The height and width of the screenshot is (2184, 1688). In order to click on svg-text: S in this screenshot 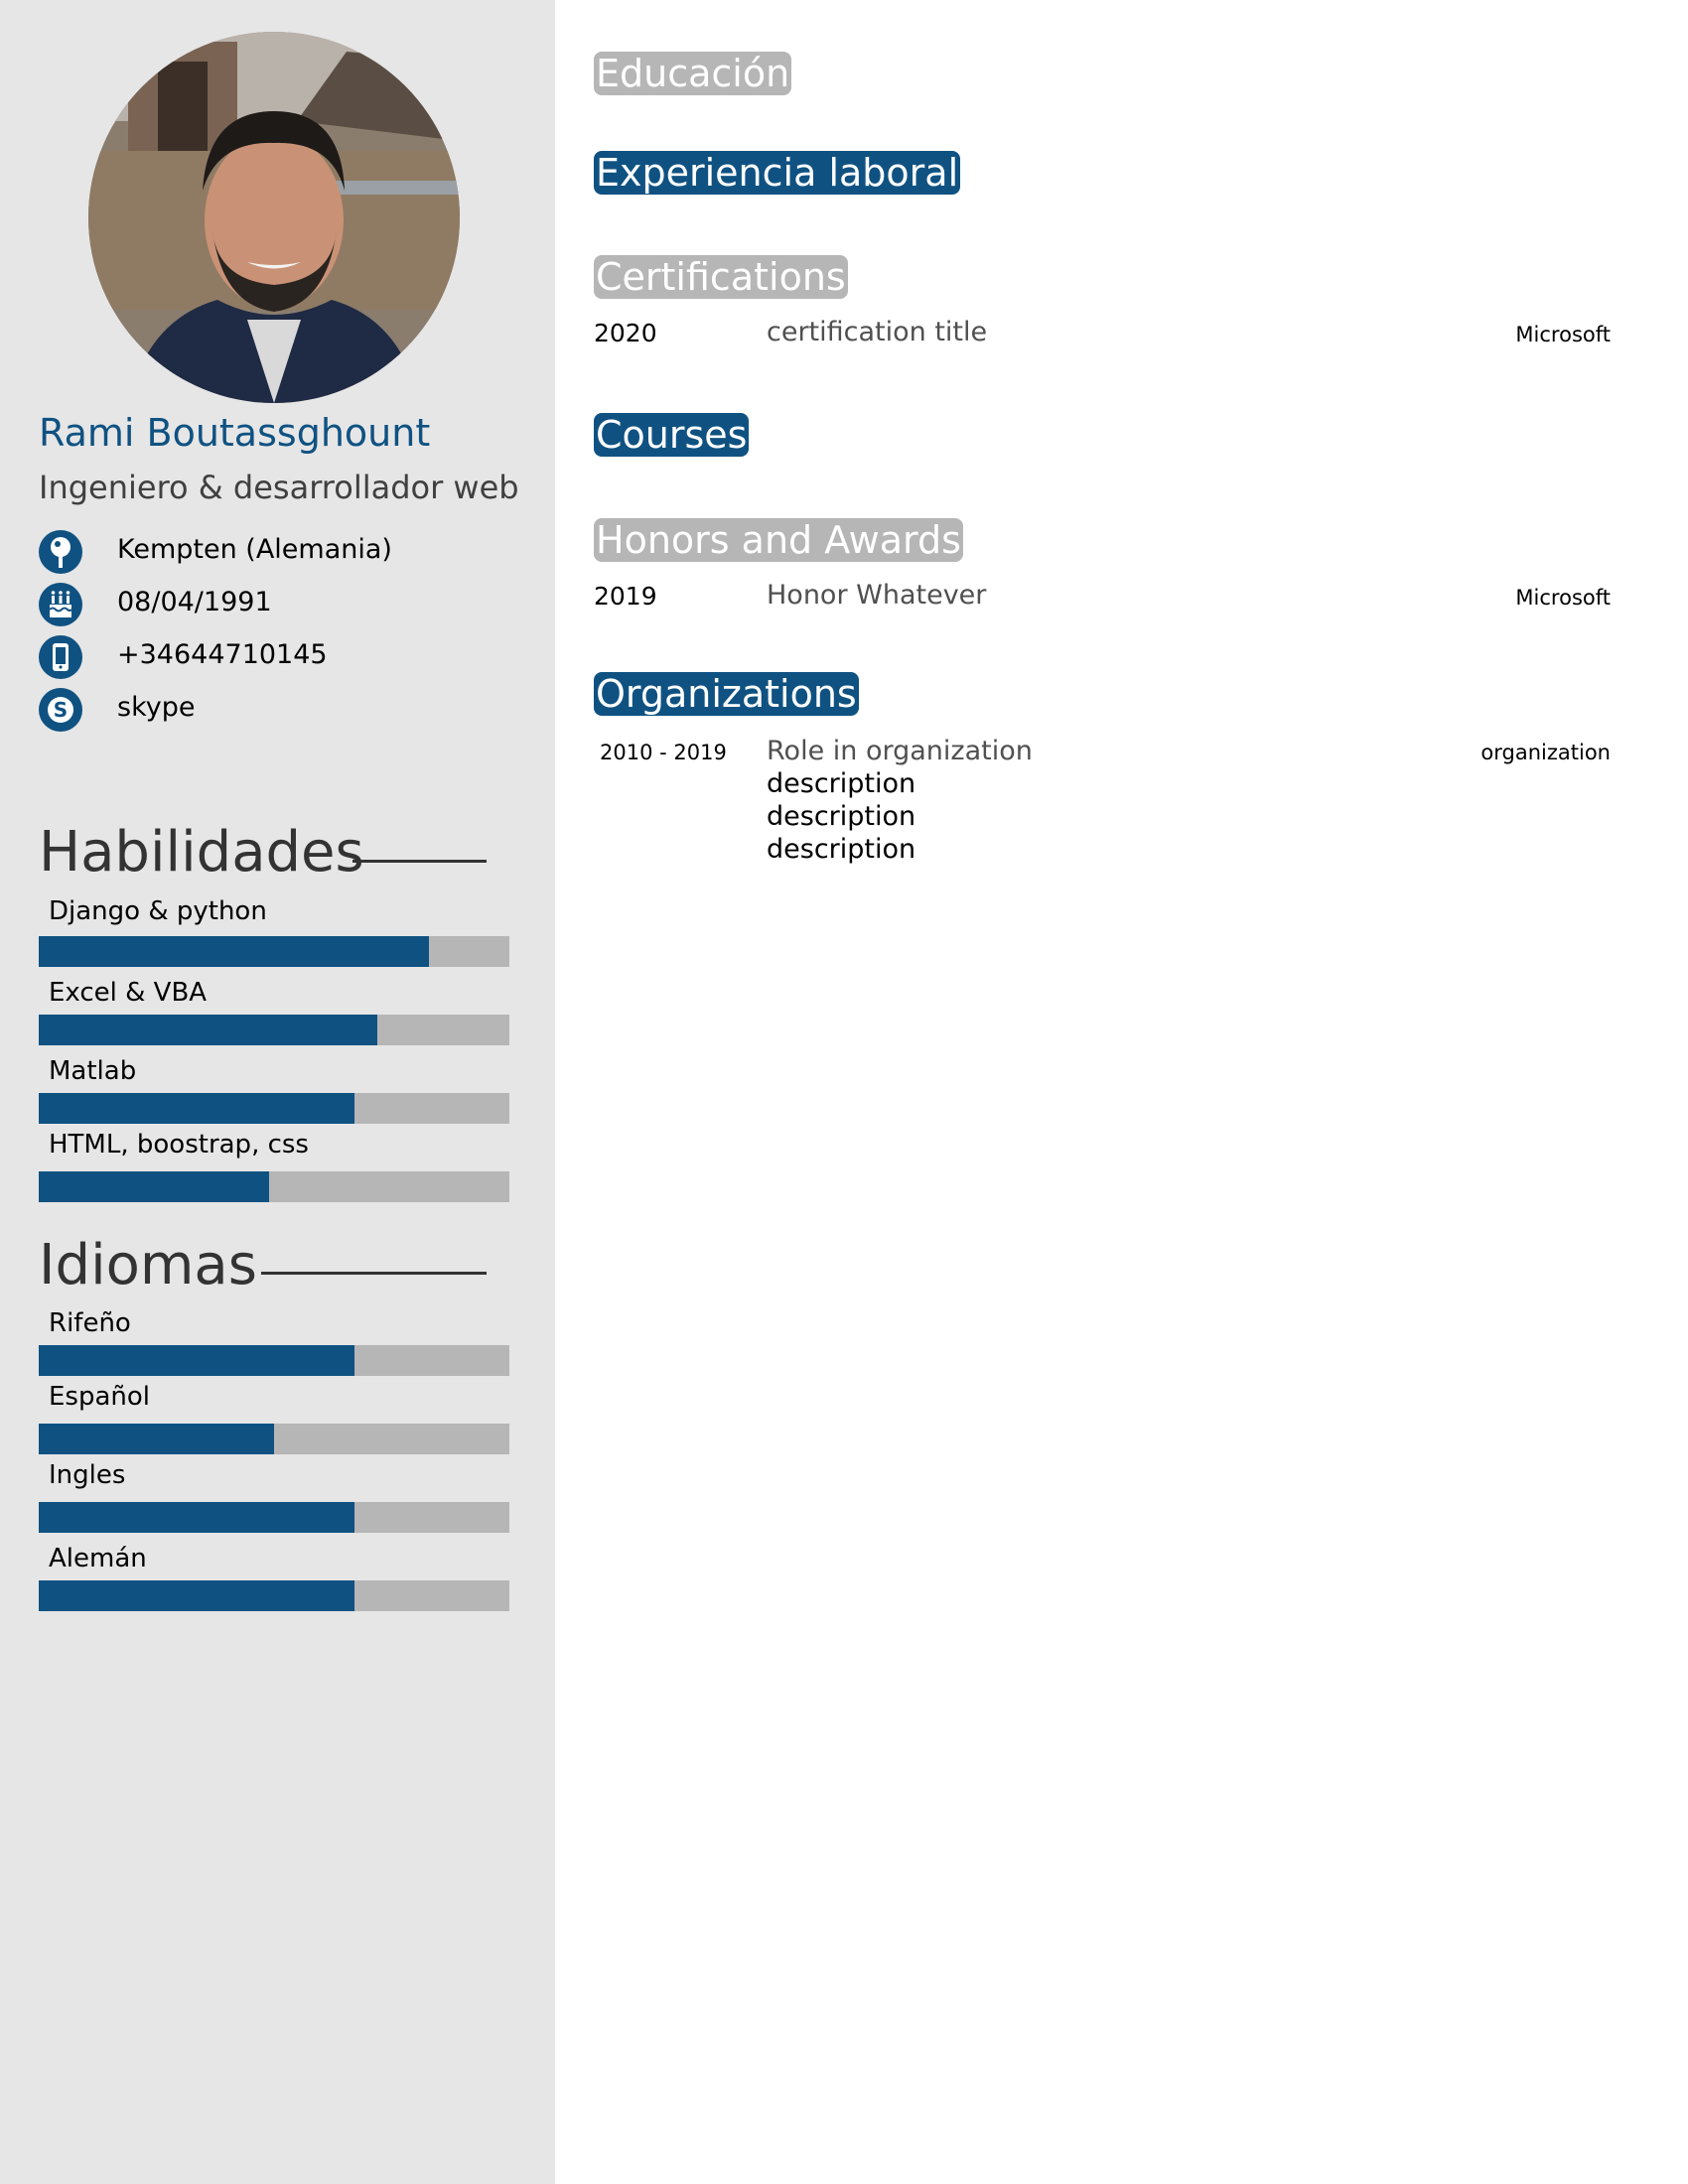, I will do `click(61, 710)`.